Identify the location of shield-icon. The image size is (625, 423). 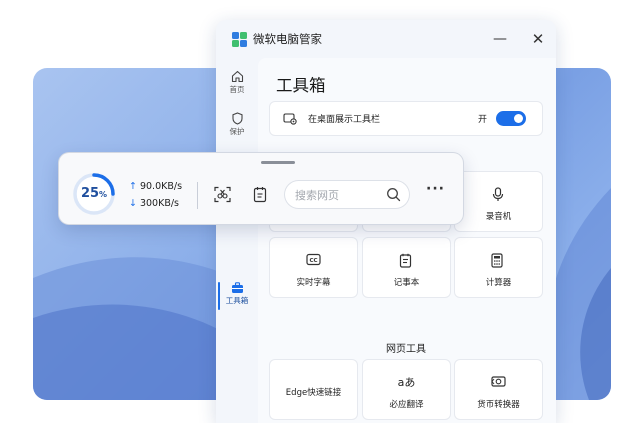
(237, 118).